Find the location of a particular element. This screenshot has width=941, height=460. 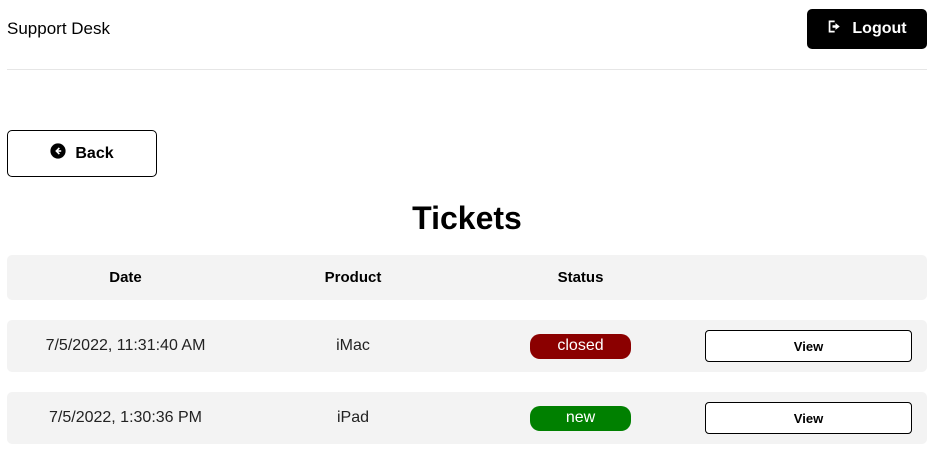

arrow-circle-left-icon is located at coordinates (58, 153).